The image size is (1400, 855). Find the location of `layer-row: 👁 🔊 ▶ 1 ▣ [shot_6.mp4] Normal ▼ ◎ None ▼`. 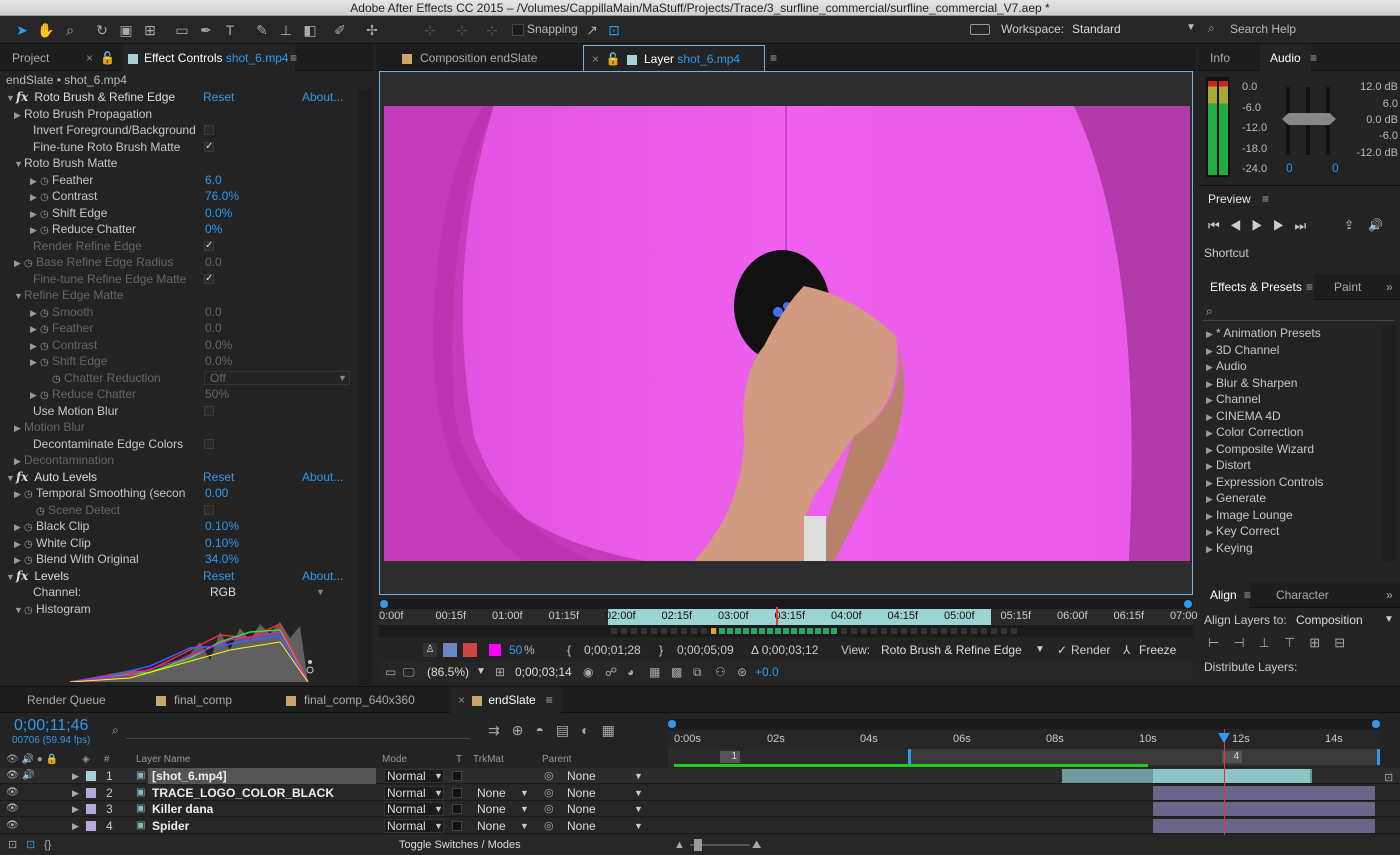

layer-row: 👁 🔊 ▶ 1 ▣ [shot_6.mp4] Normal ▼ ◎ None ▼ is located at coordinates (700, 776).